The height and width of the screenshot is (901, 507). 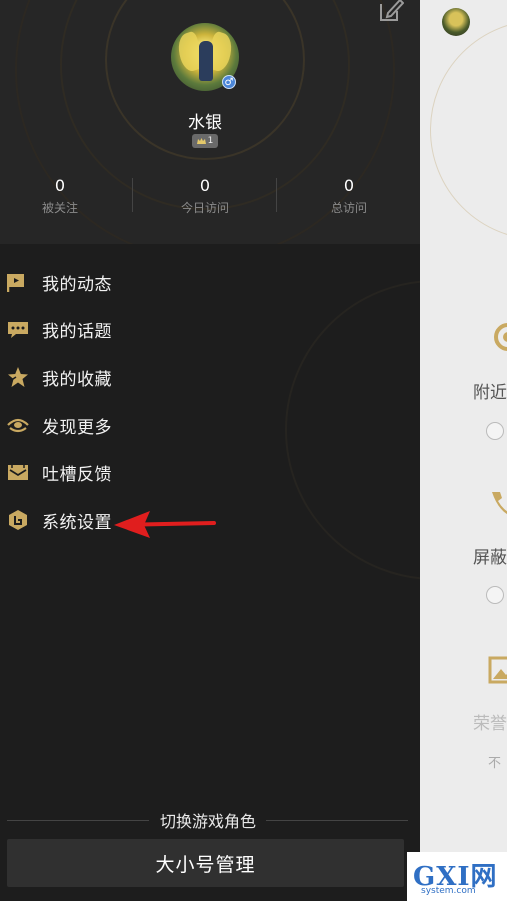 I want to click on male-icon: ♂, so click(x=229, y=82).